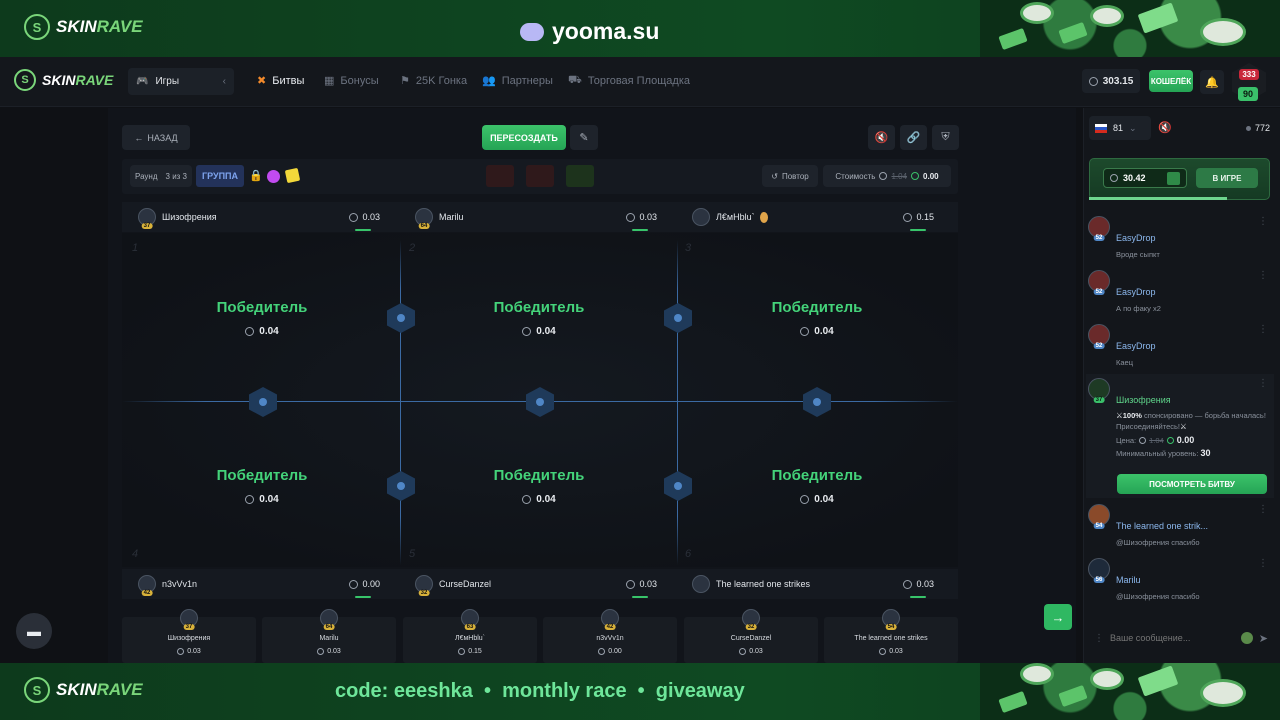  I want to click on swords-icon: ⚔, so click(1119, 415).